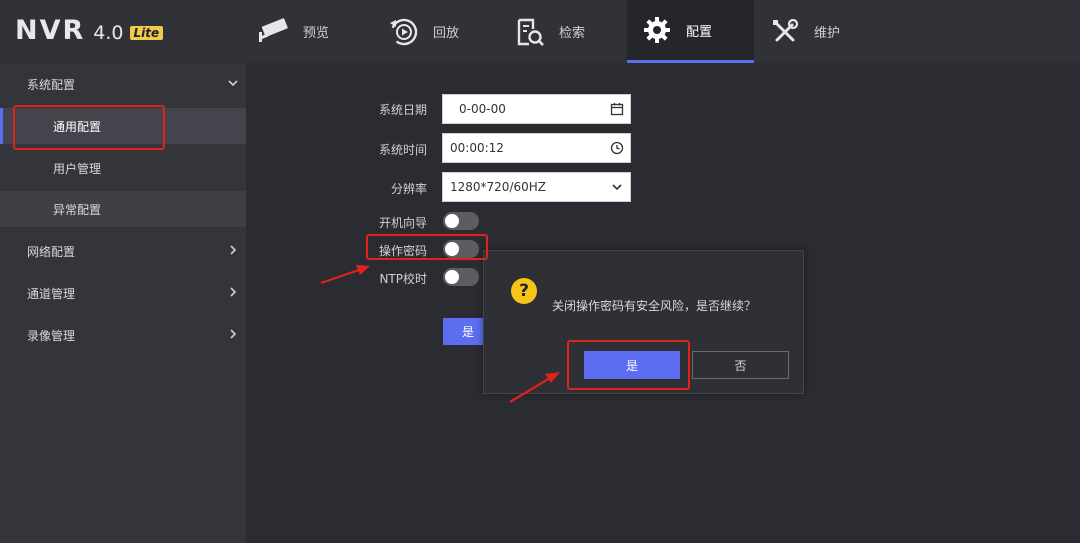  What do you see at coordinates (123, 84) in the screenshot?
I see `sidebar-group-system-config: 系统配置` at bounding box center [123, 84].